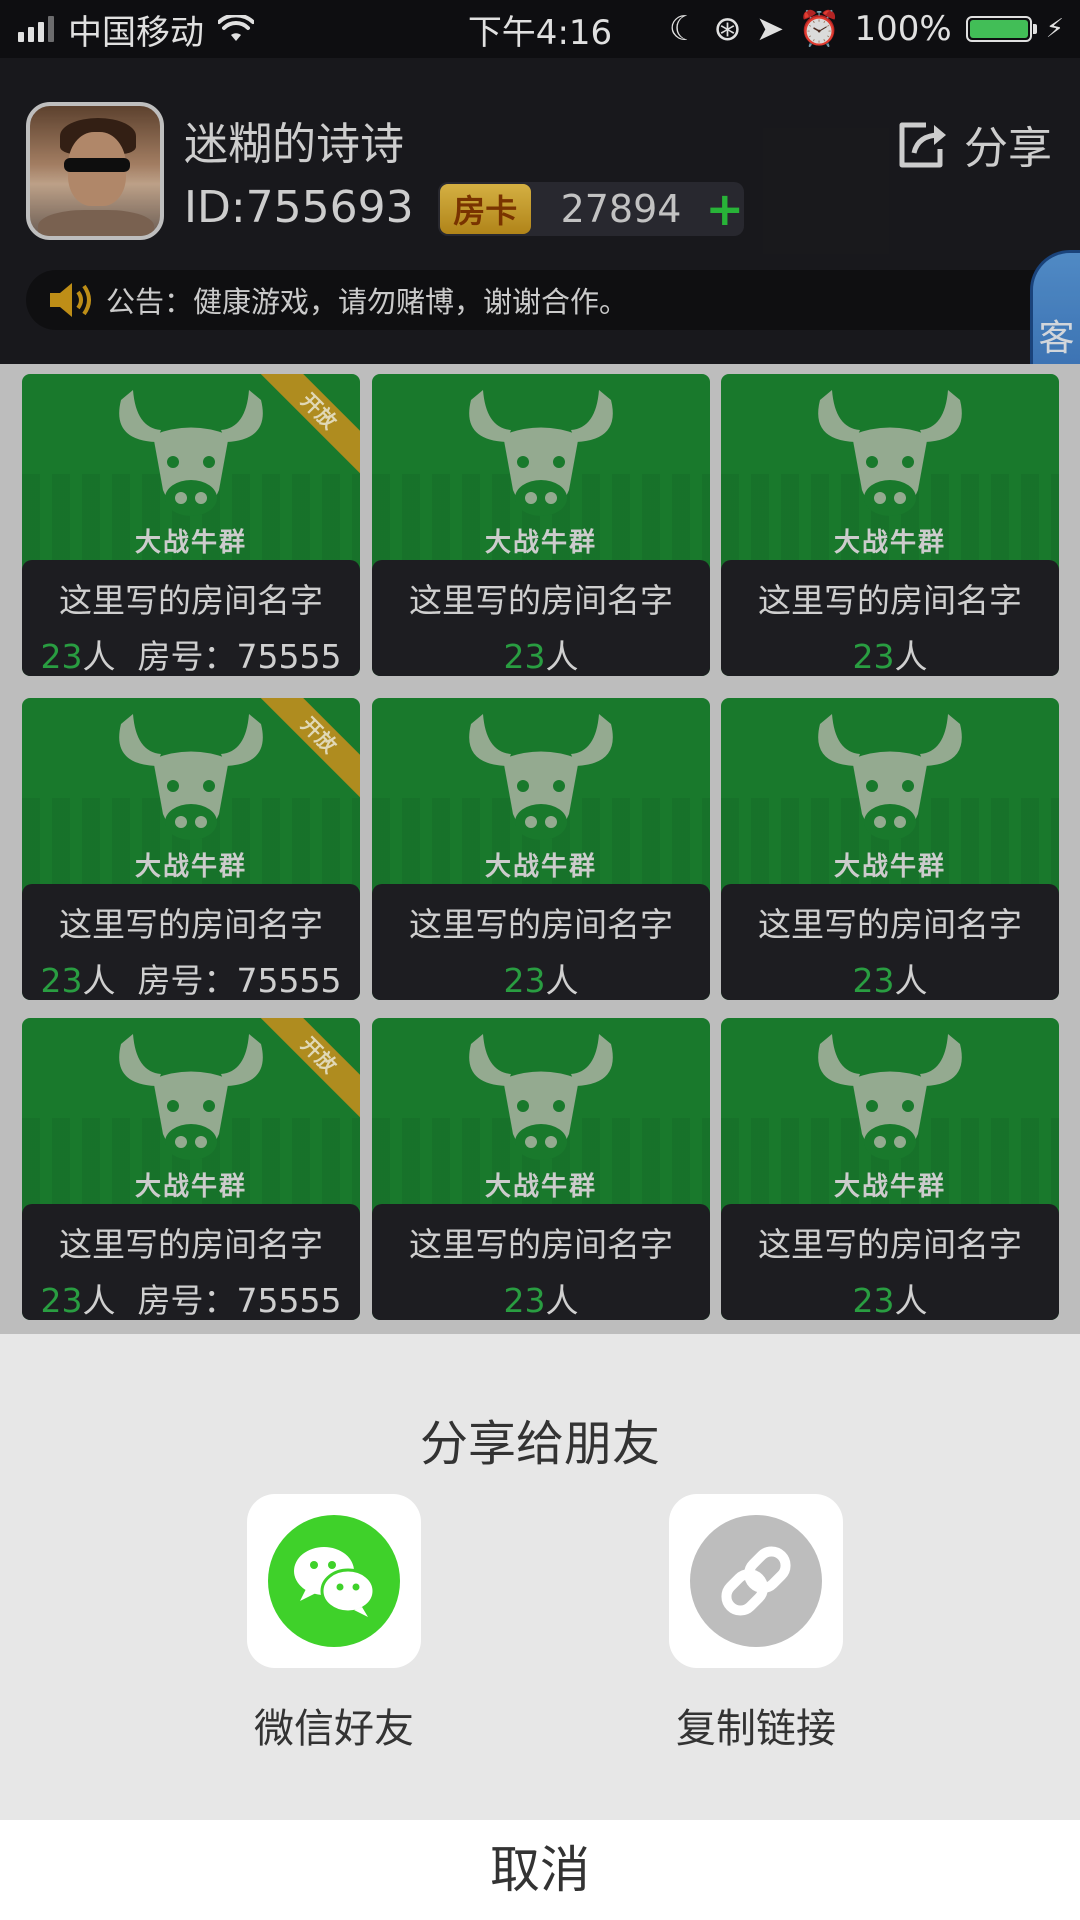 The height and width of the screenshot is (1920, 1080). I want to click on share-sheet-title: 分享给朋友, so click(539, 1444).